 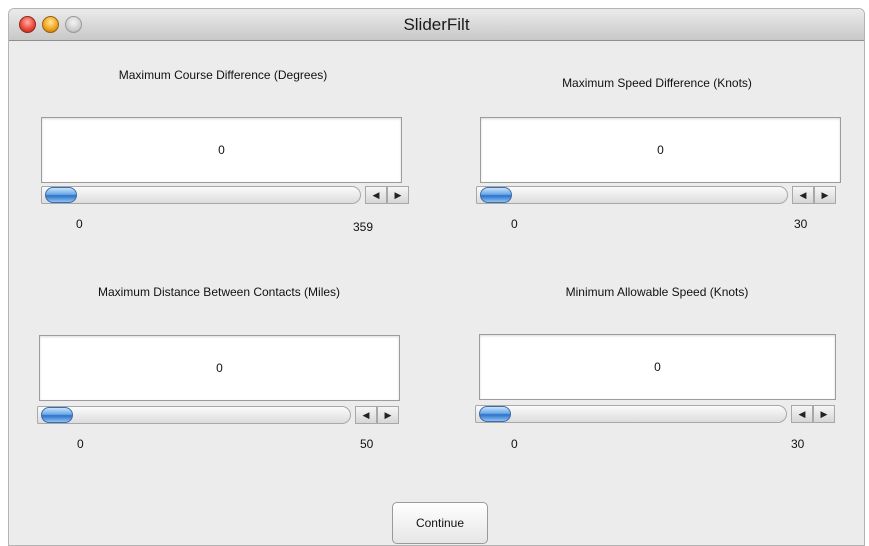 I want to click on course-difference-max-label: 359, so click(x=363, y=227).